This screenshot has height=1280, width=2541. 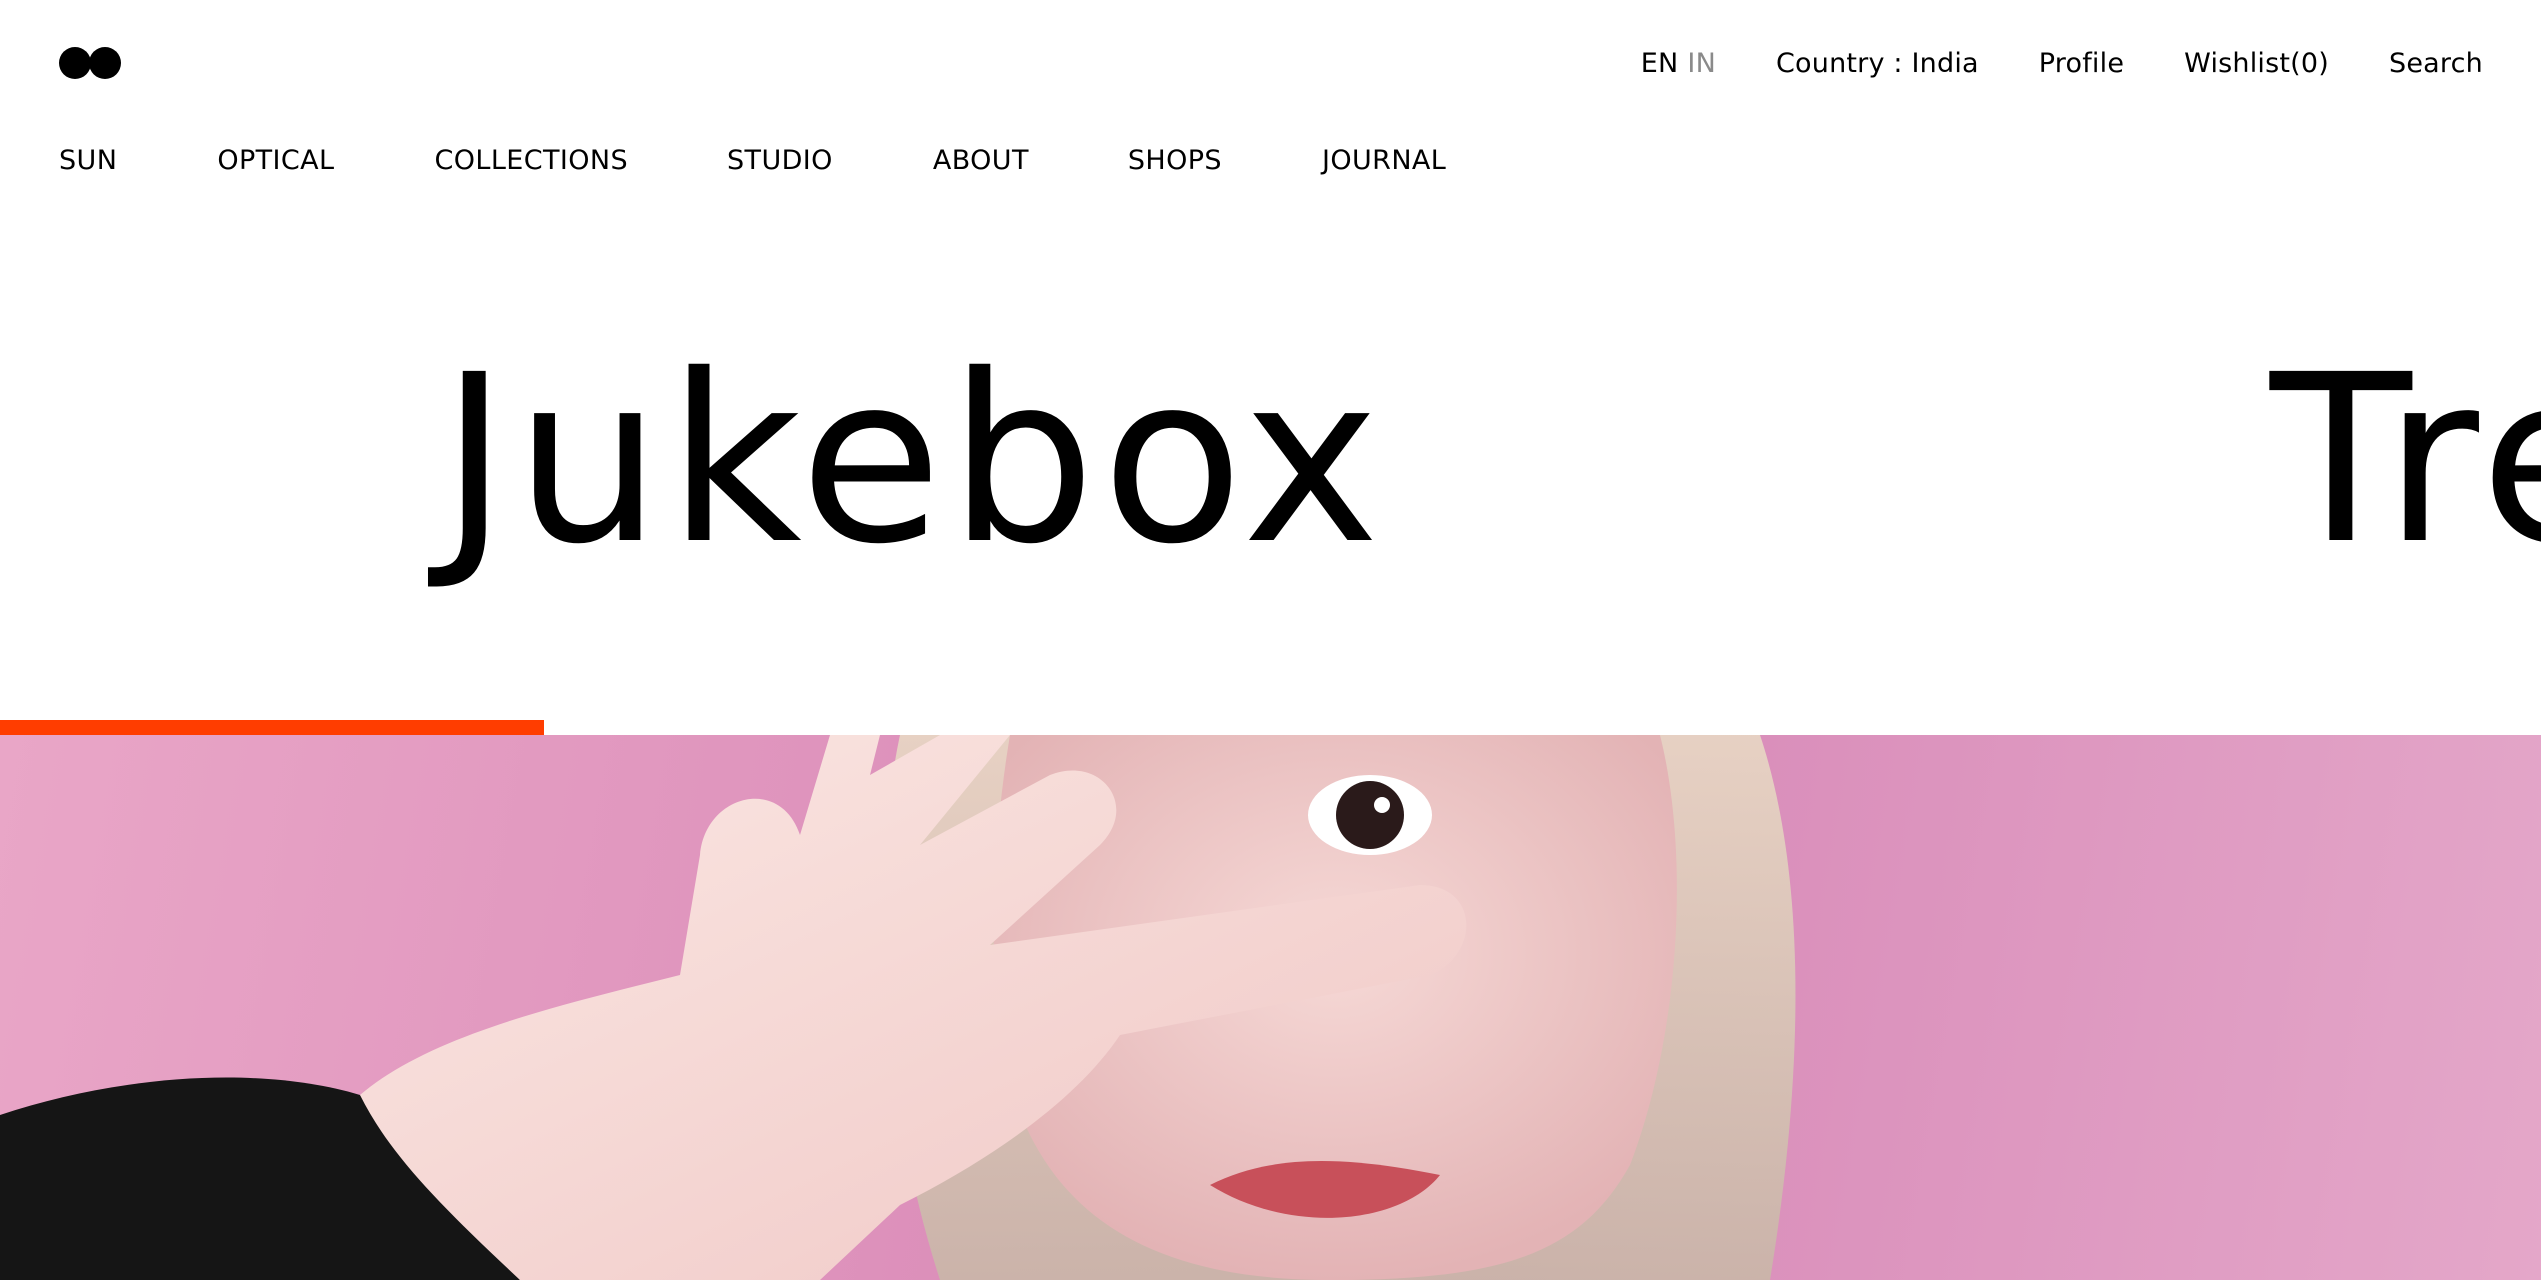 I want to click on nav-item-shops: SHOPS, so click(x=1175, y=161).